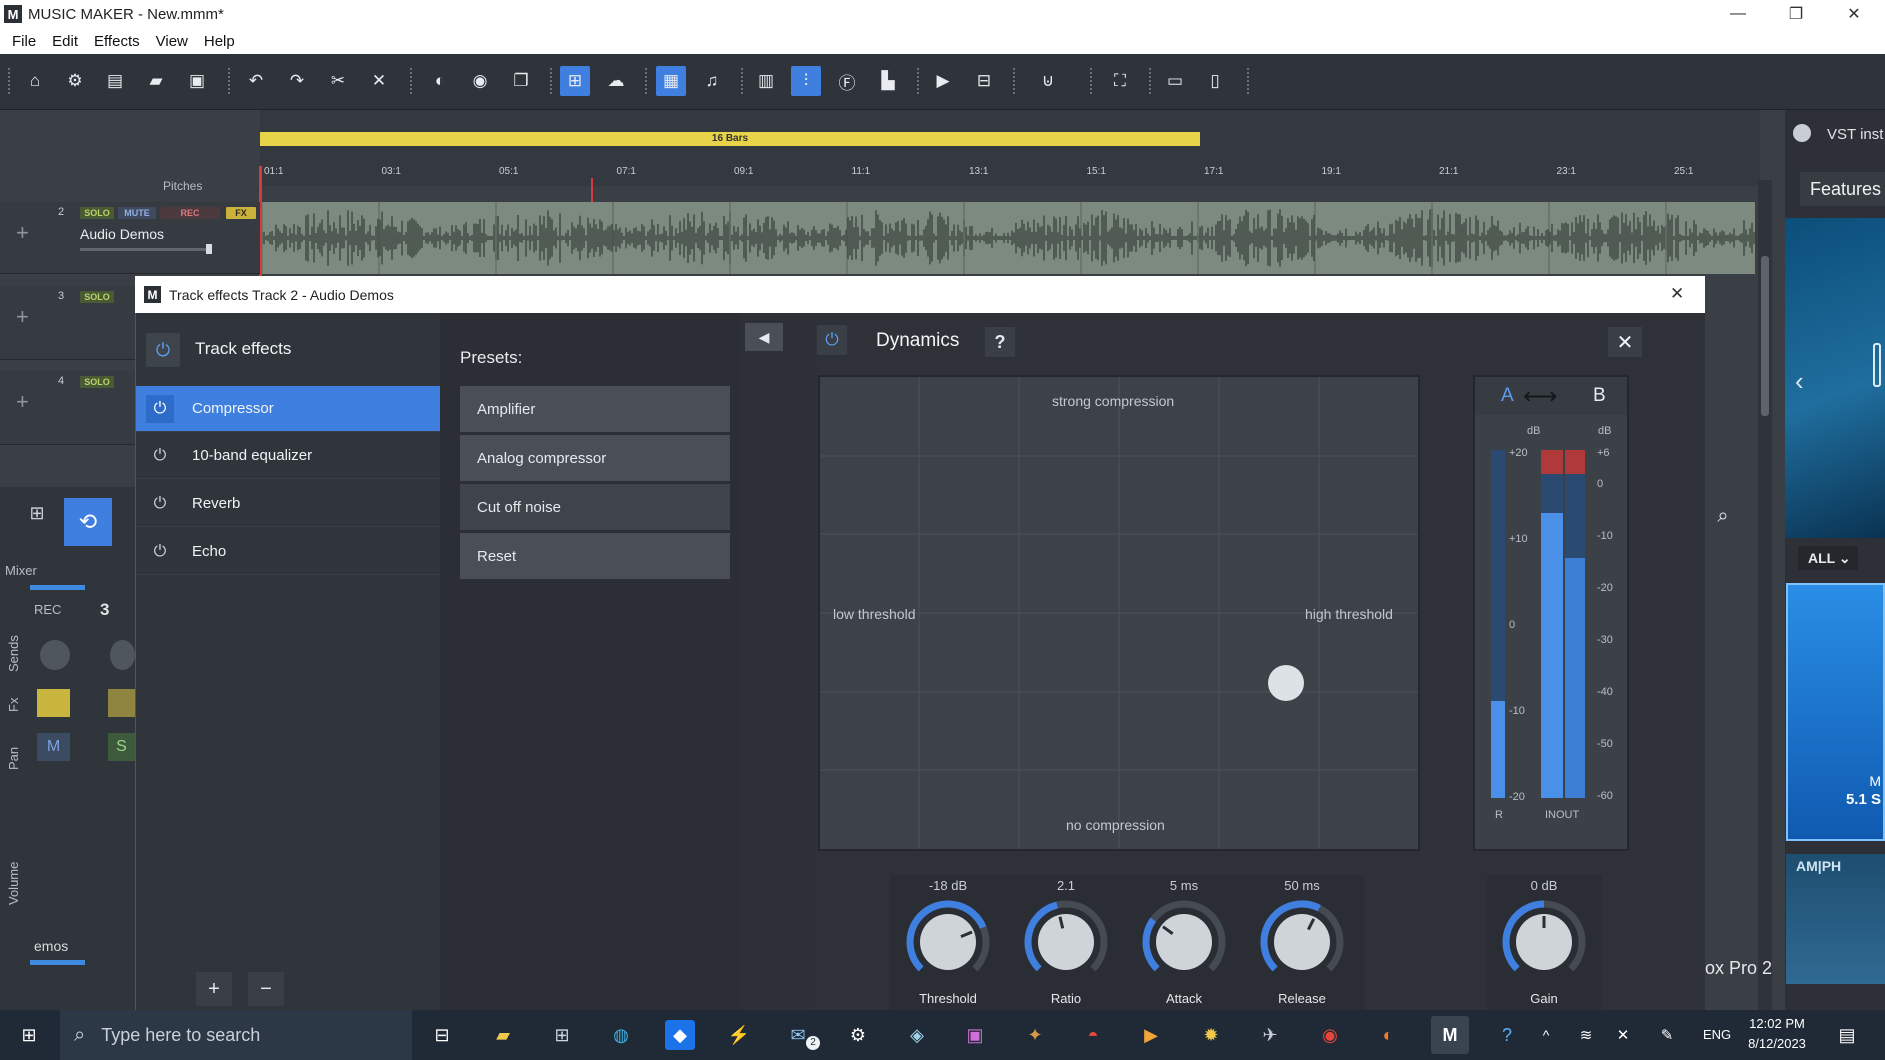 The height and width of the screenshot is (1060, 1885). Describe the element at coordinates (1777, 1043) in the screenshot. I see `clock-date: 8/12/2023` at that location.